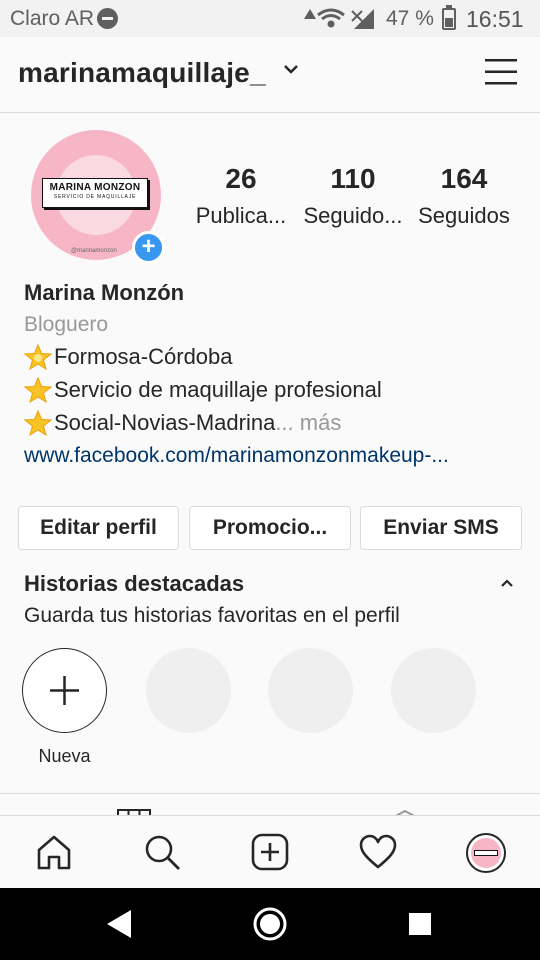 This screenshot has height=960, width=540. I want to click on battery-icon, so click(449, 17).